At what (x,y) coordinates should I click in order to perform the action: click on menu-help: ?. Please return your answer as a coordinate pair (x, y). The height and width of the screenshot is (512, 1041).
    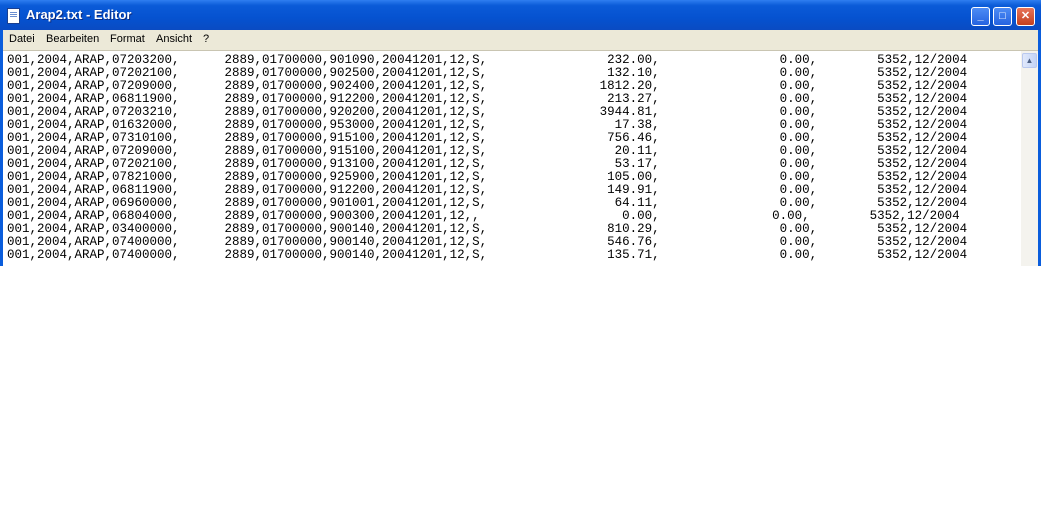
    Looking at the image, I should click on (206, 39).